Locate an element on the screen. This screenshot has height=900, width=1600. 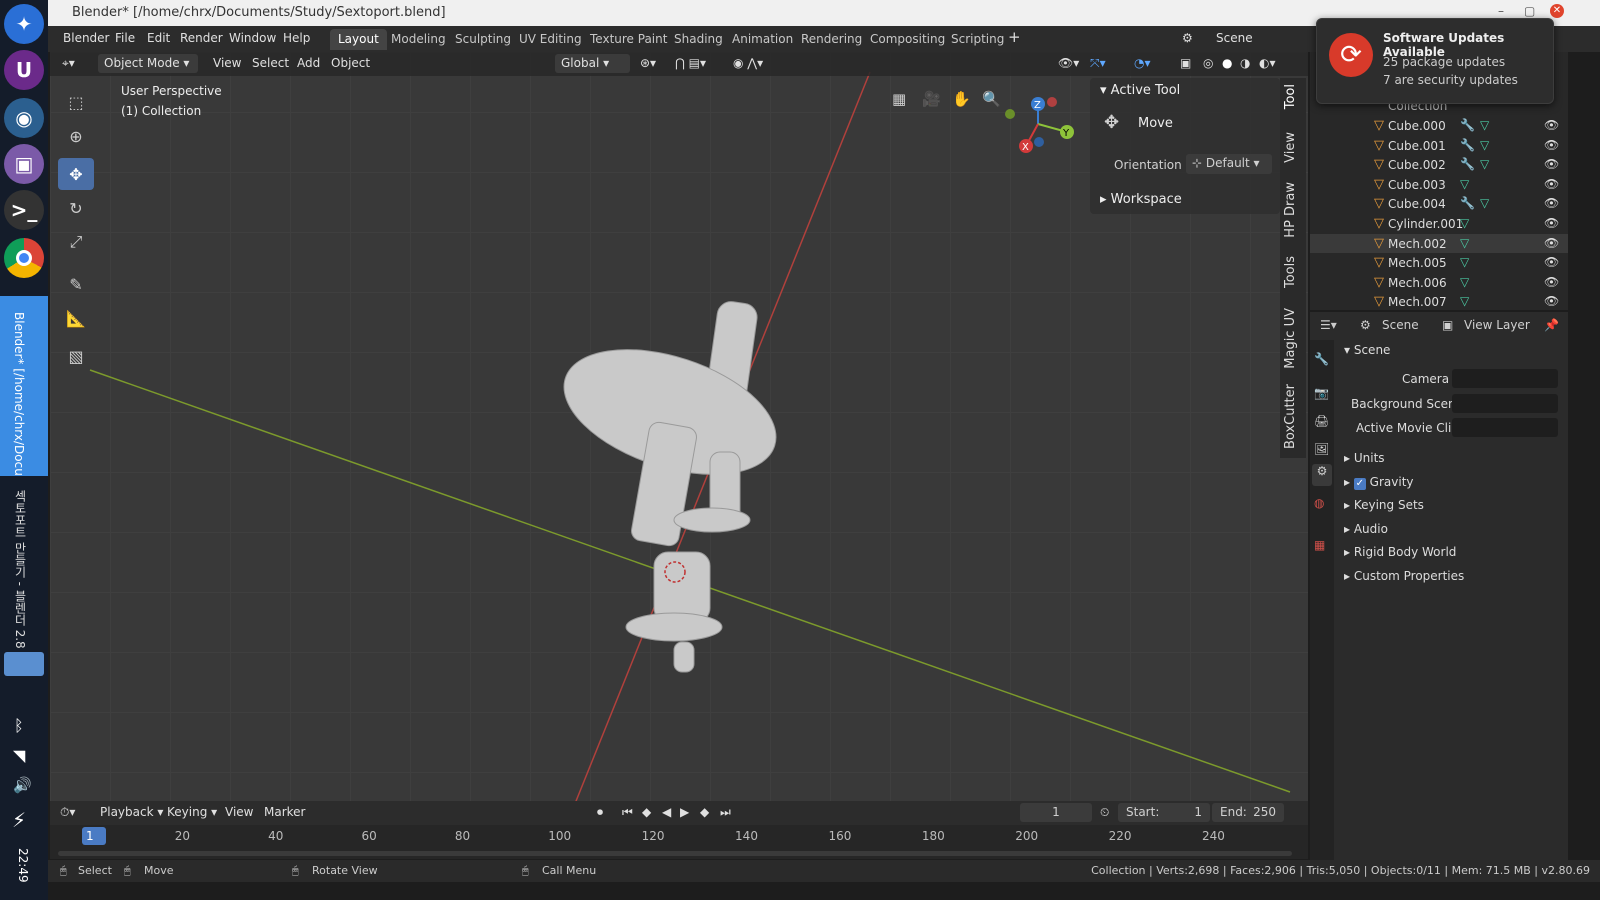
rendered-shading-icon: ◐▾ is located at coordinates (1267, 63).